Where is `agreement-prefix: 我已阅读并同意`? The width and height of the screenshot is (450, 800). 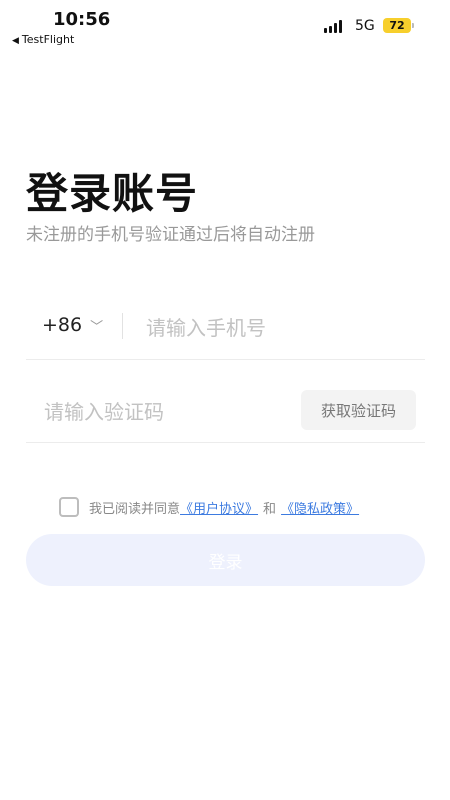
agreement-prefix: 我已阅读并同意 is located at coordinates (135, 509).